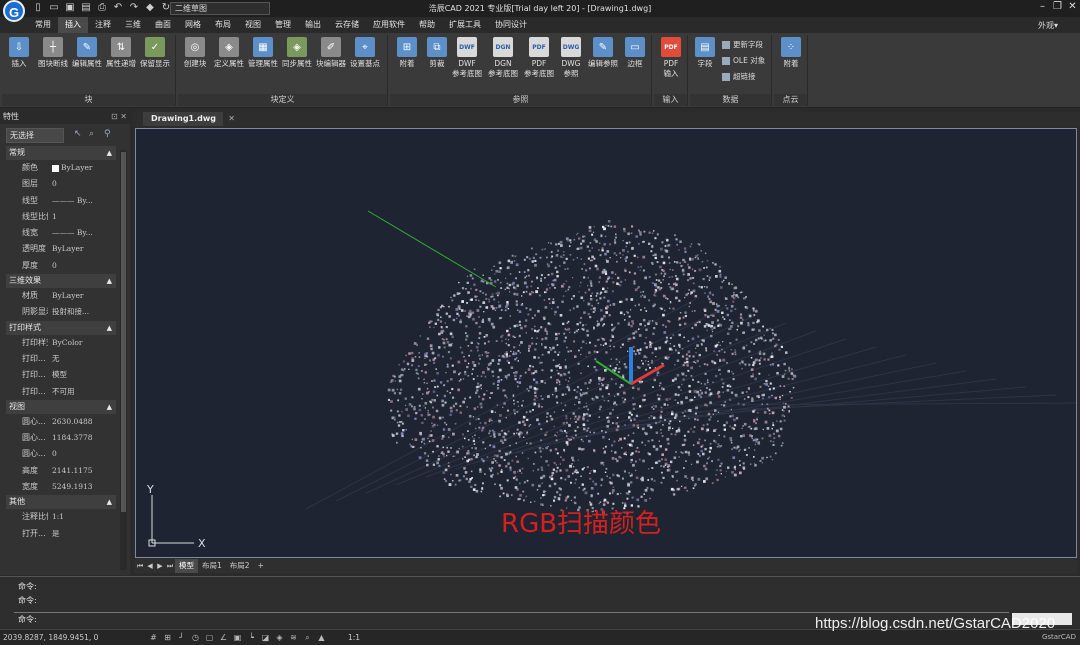  What do you see at coordinates (186, 566) in the screenshot?
I see `layout-tab-model: 模型` at bounding box center [186, 566].